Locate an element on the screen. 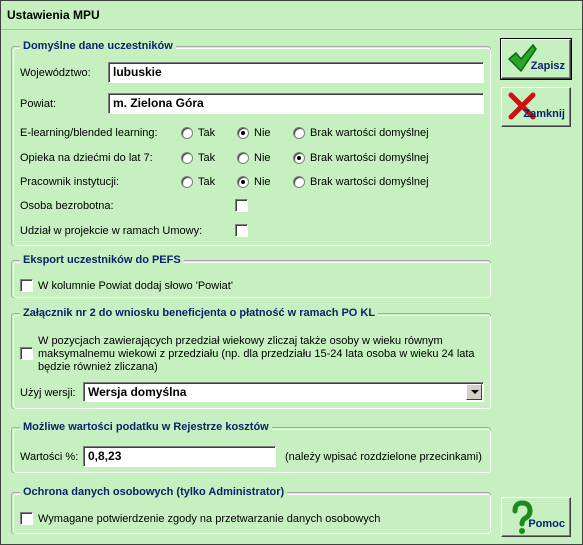 Image resolution: width=583 pixels, height=545 pixels. childcare-yes-label: Tak is located at coordinates (206, 158).